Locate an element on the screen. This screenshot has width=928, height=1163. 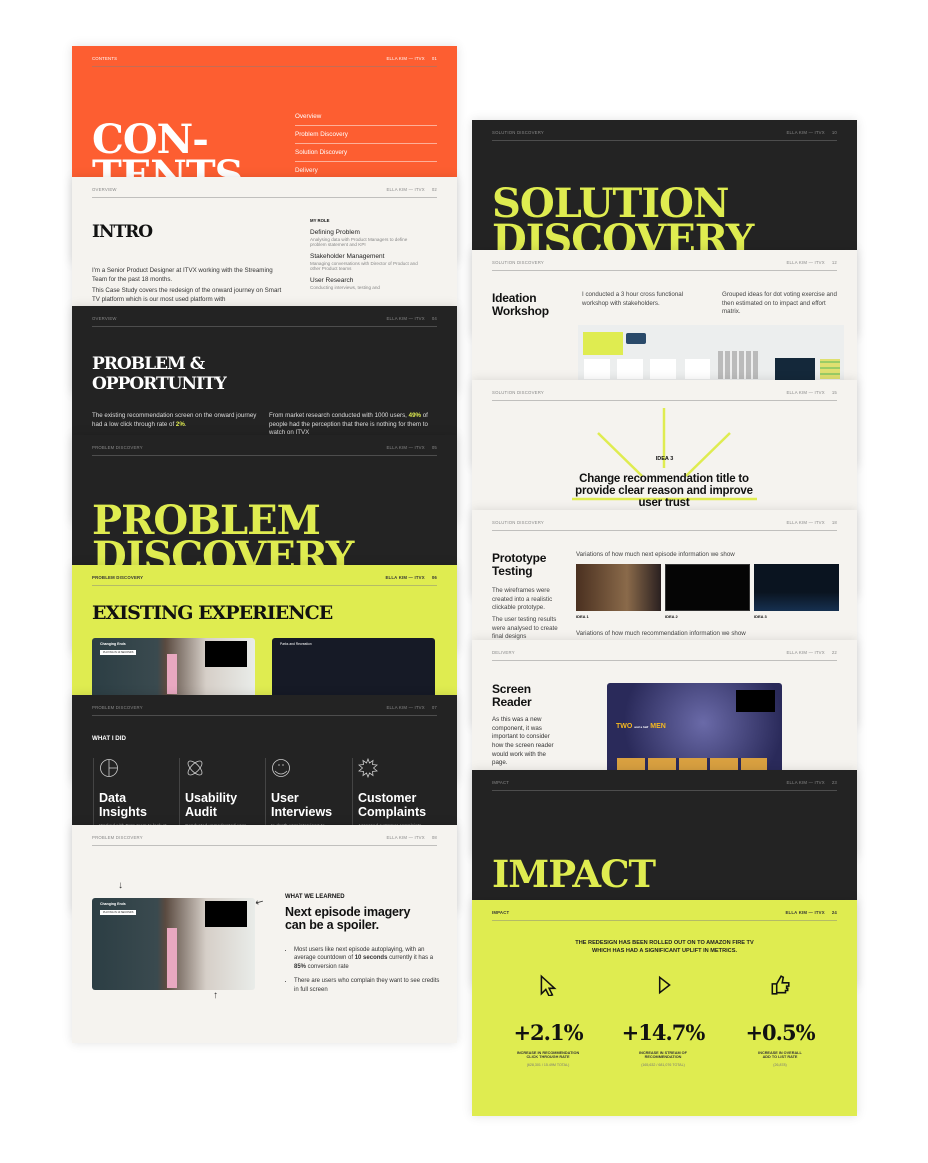
metric-sub: (628,301 / 15.49M TOTAL) is located at coordinates (548, 1065).